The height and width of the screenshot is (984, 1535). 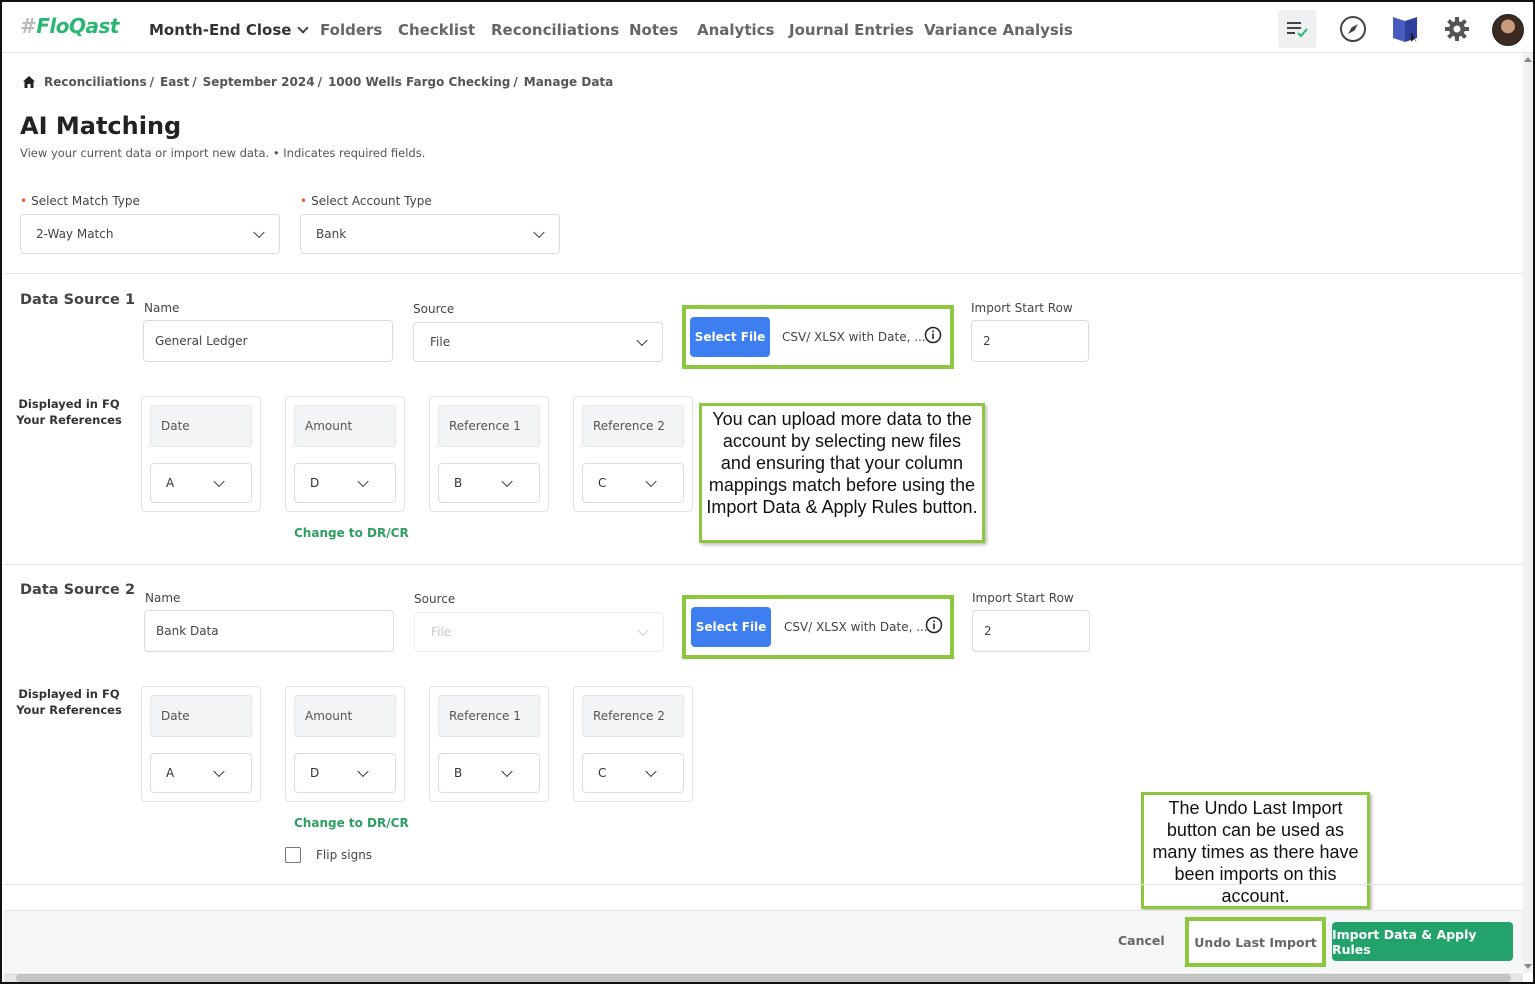 I want to click on source-2-name-input: Bank Data, so click(x=269, y=631).